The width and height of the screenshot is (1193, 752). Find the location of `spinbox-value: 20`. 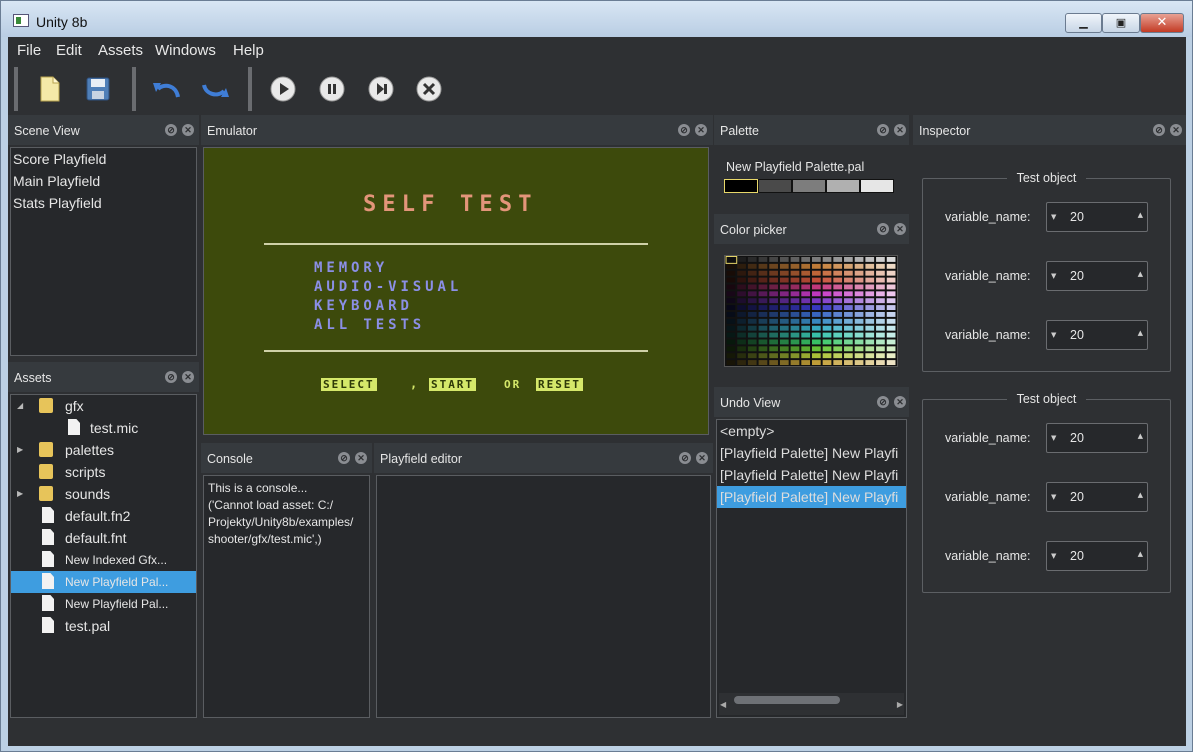

spinbox-value: 20 is located at coordinates (1077, 438).